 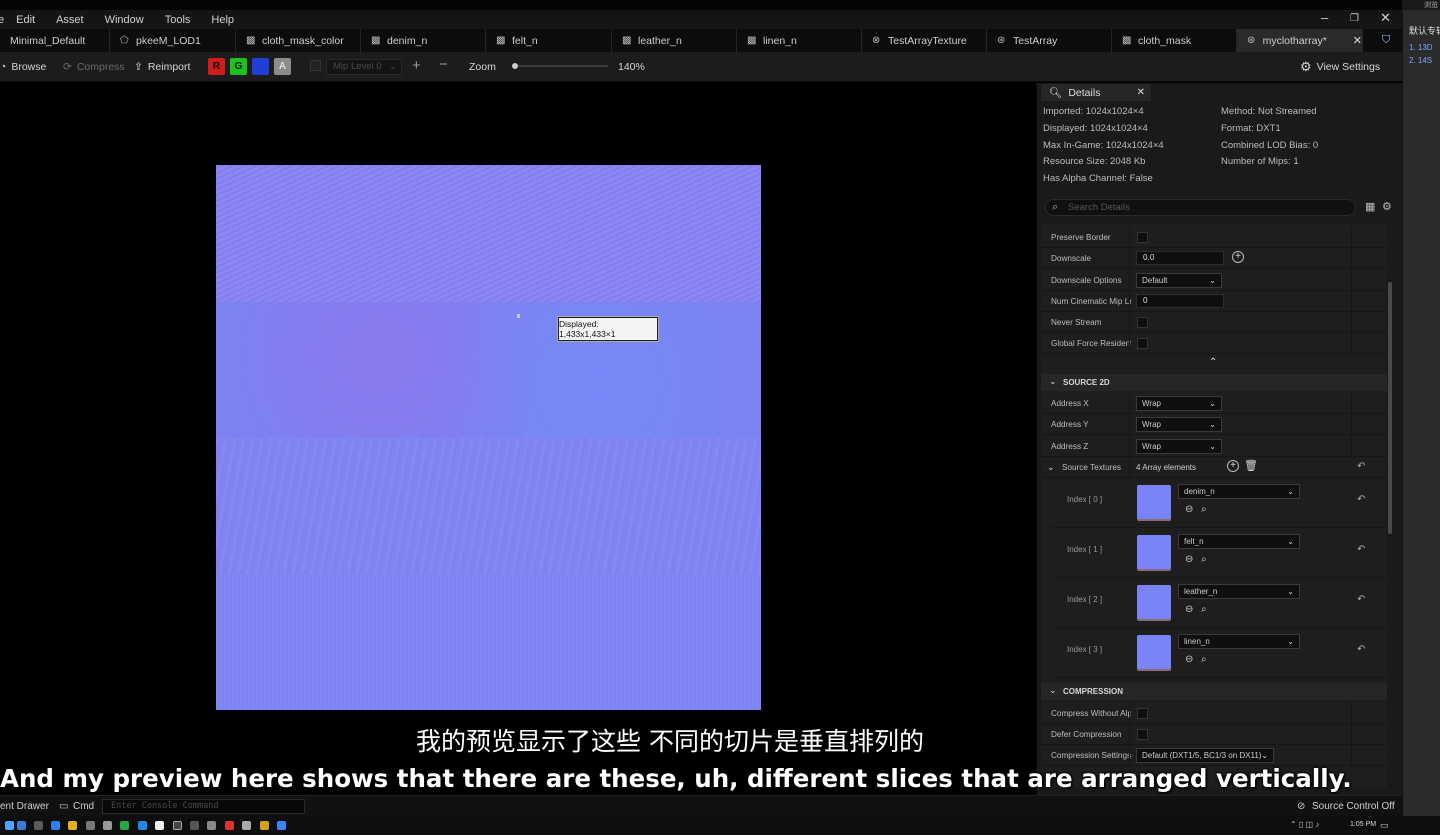 I want to click on tab-felt-n: ▩ felt_n, so click(x=549, y=40).